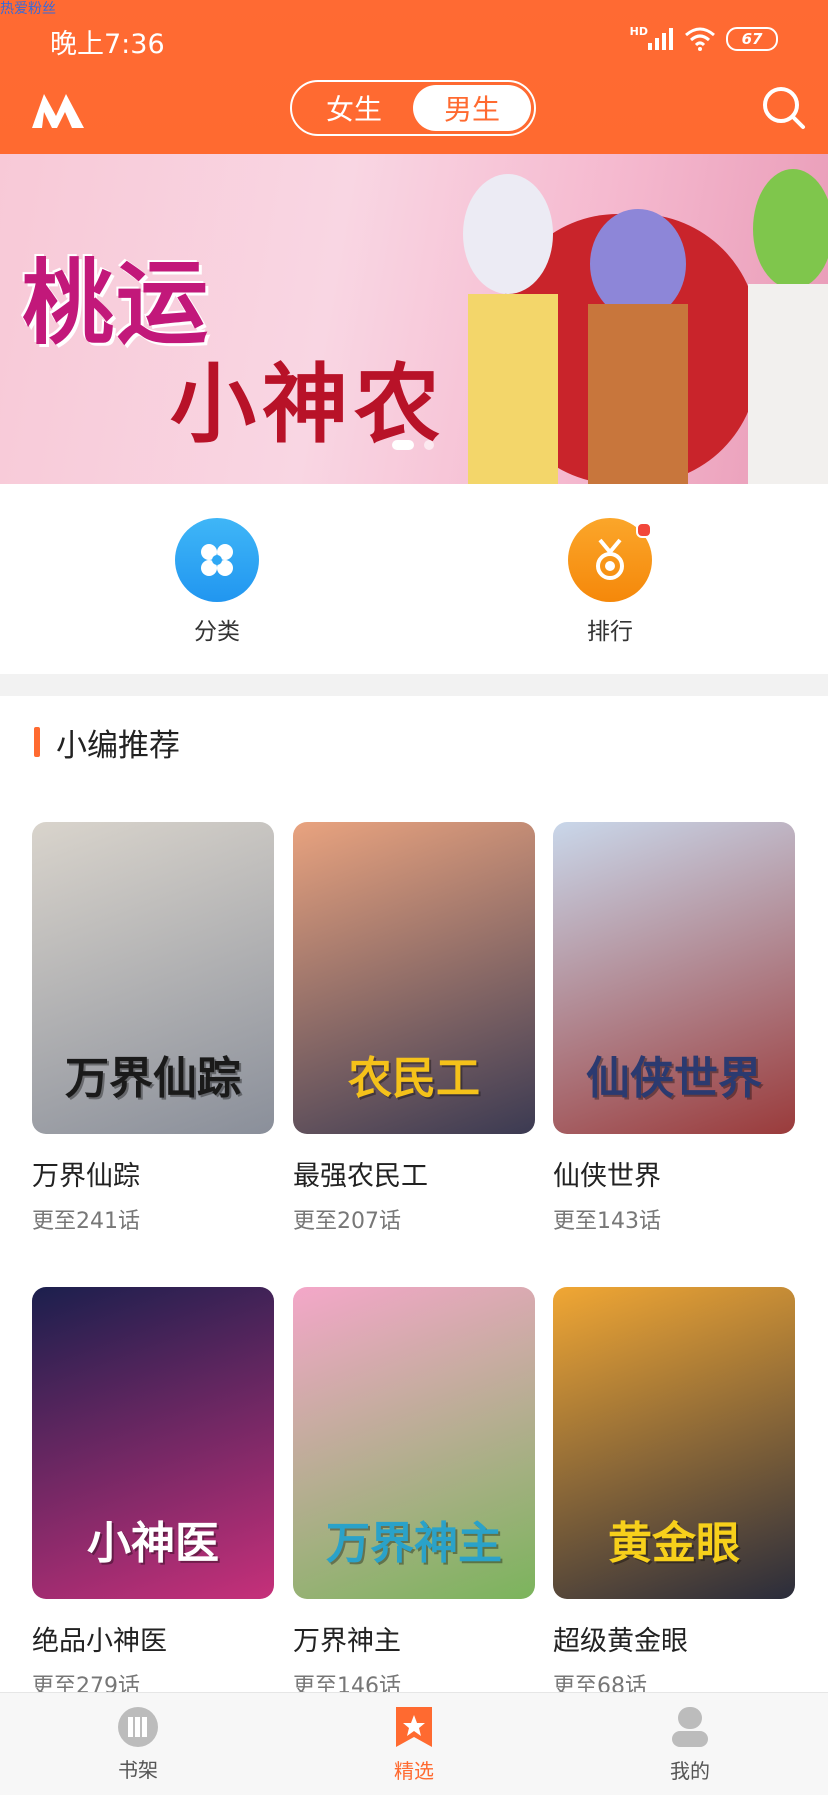 This screenshot has width=828, height=1795. What do you see at coordinates (107, 44) in the screenshot?
I see `status-time: 晚上7:36` at bounding box center [107, 44].